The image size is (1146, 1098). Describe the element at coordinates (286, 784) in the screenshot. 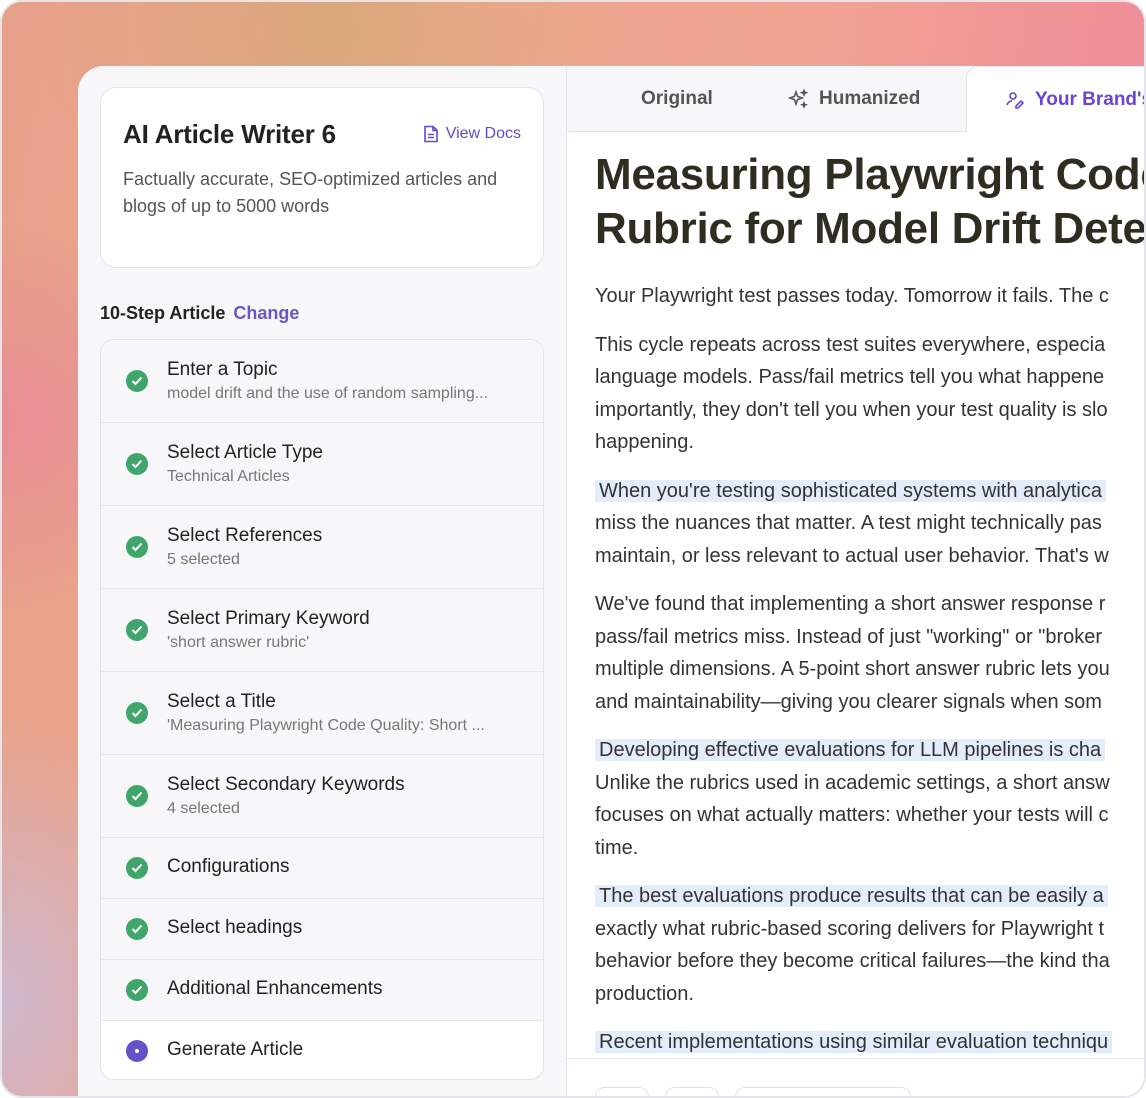

I see `step-title: Select Secondary Keywords` at that location.